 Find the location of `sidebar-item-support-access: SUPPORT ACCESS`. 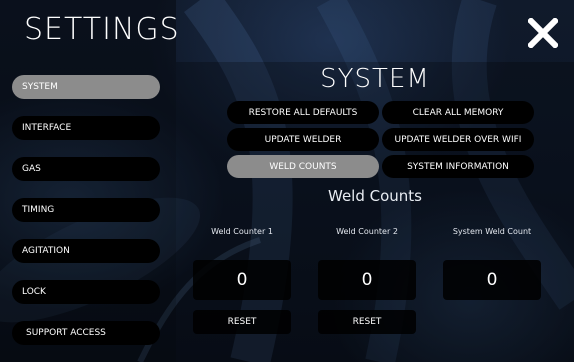

sidebar-item-support-access: SUPPORT ACCESS is located at coordinates (86, 333).